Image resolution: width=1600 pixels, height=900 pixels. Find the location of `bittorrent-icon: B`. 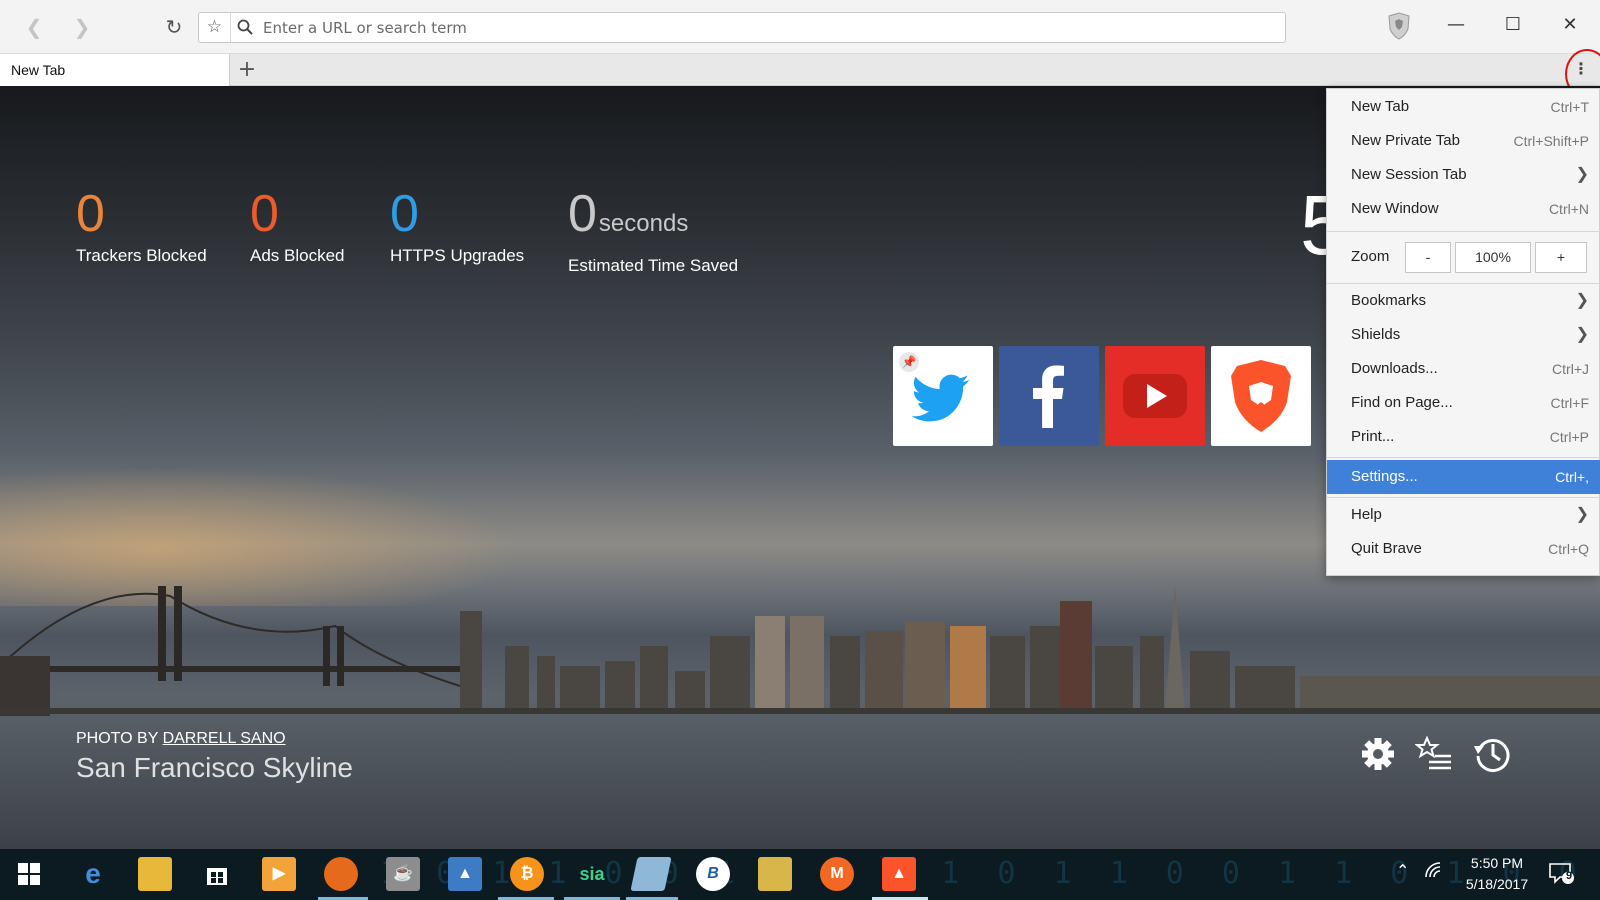

bittorrent-icon: B is located at coordinates (713, 874).